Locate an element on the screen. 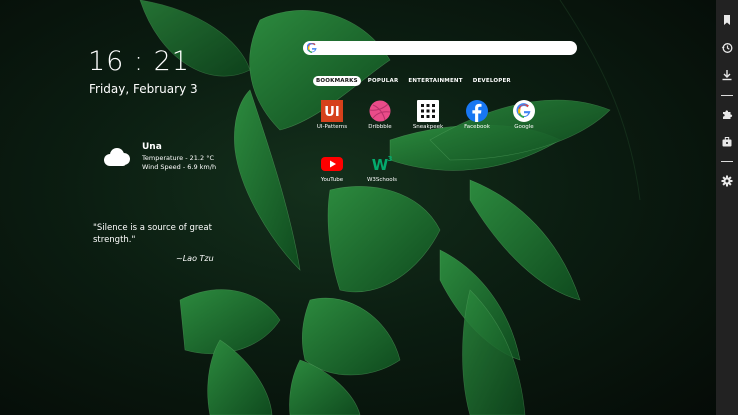 The height and width of the screenshot is (415, 738). bookmark-sneakpeek: Sneakpeek is located at coordinates (428, 120).